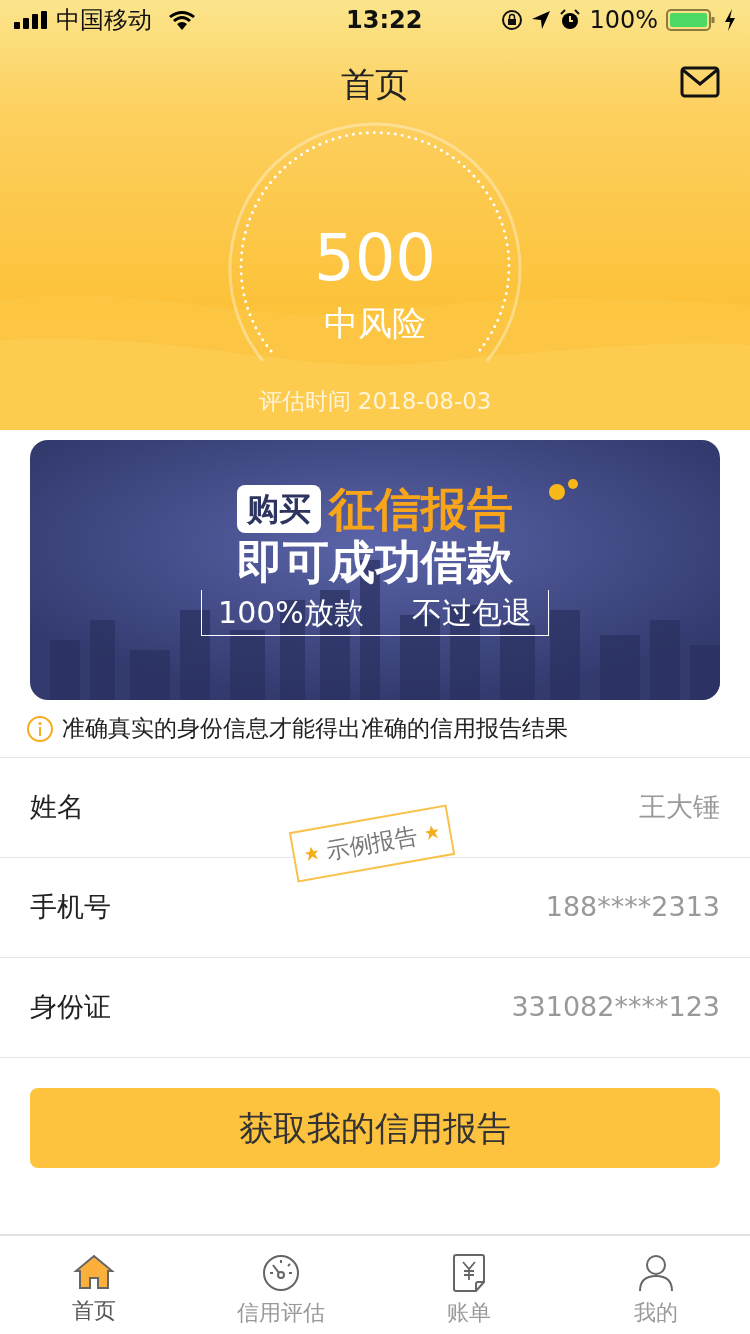 The width and height of the screenshot is (750, 1334). What do you see at coordinates (375, 402) in the screenshot?
I see `assessment-date: 评估时间 2018-08-03` at bounding box center [375, 402].